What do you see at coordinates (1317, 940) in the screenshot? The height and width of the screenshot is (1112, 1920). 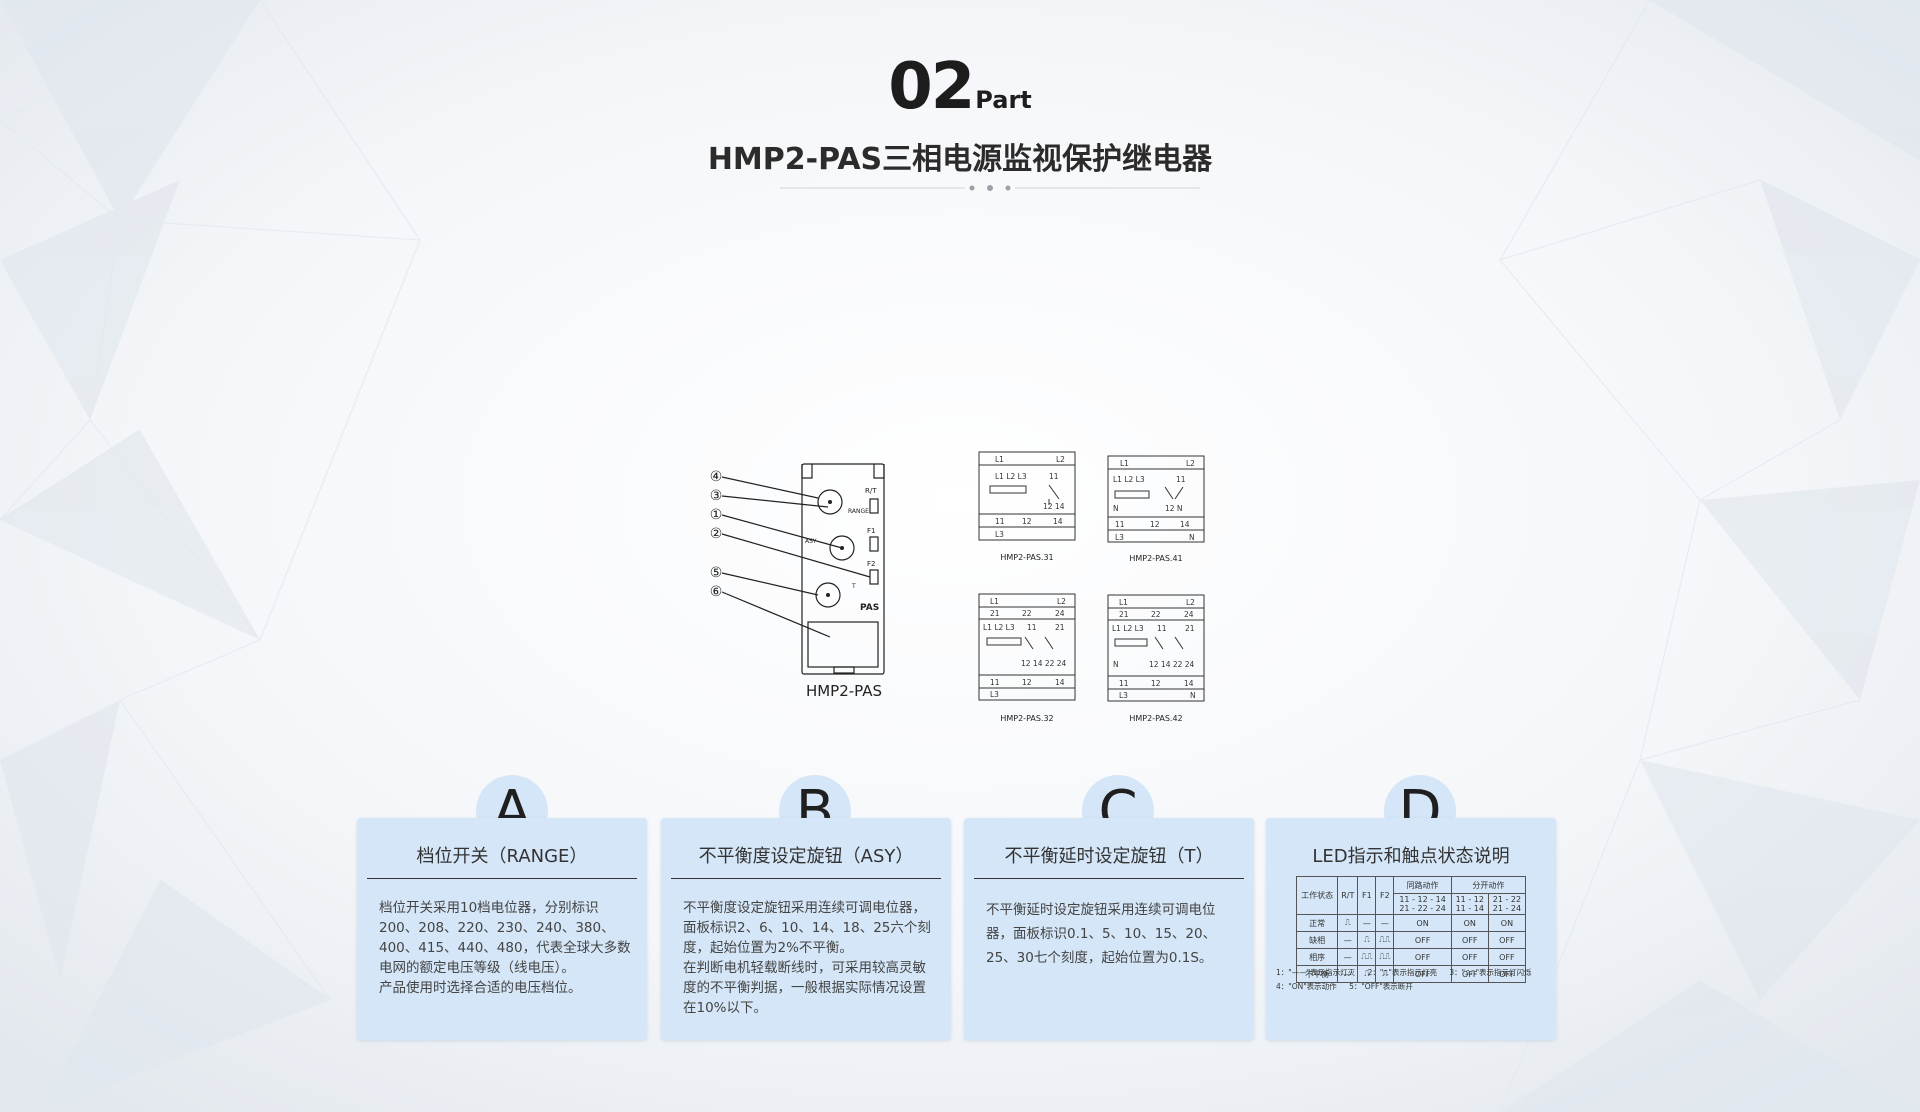 I see `table-cell: 缺相` at bounding box center [1317, 940].